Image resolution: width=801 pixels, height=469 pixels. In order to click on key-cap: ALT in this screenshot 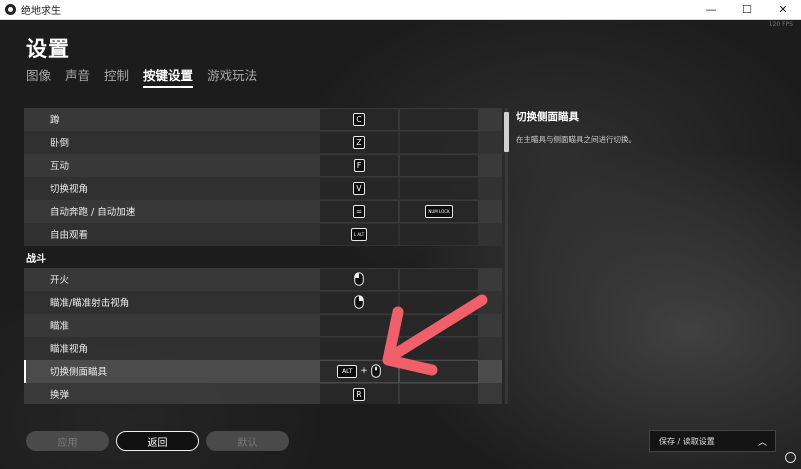, I will do `click(347, 371)`.